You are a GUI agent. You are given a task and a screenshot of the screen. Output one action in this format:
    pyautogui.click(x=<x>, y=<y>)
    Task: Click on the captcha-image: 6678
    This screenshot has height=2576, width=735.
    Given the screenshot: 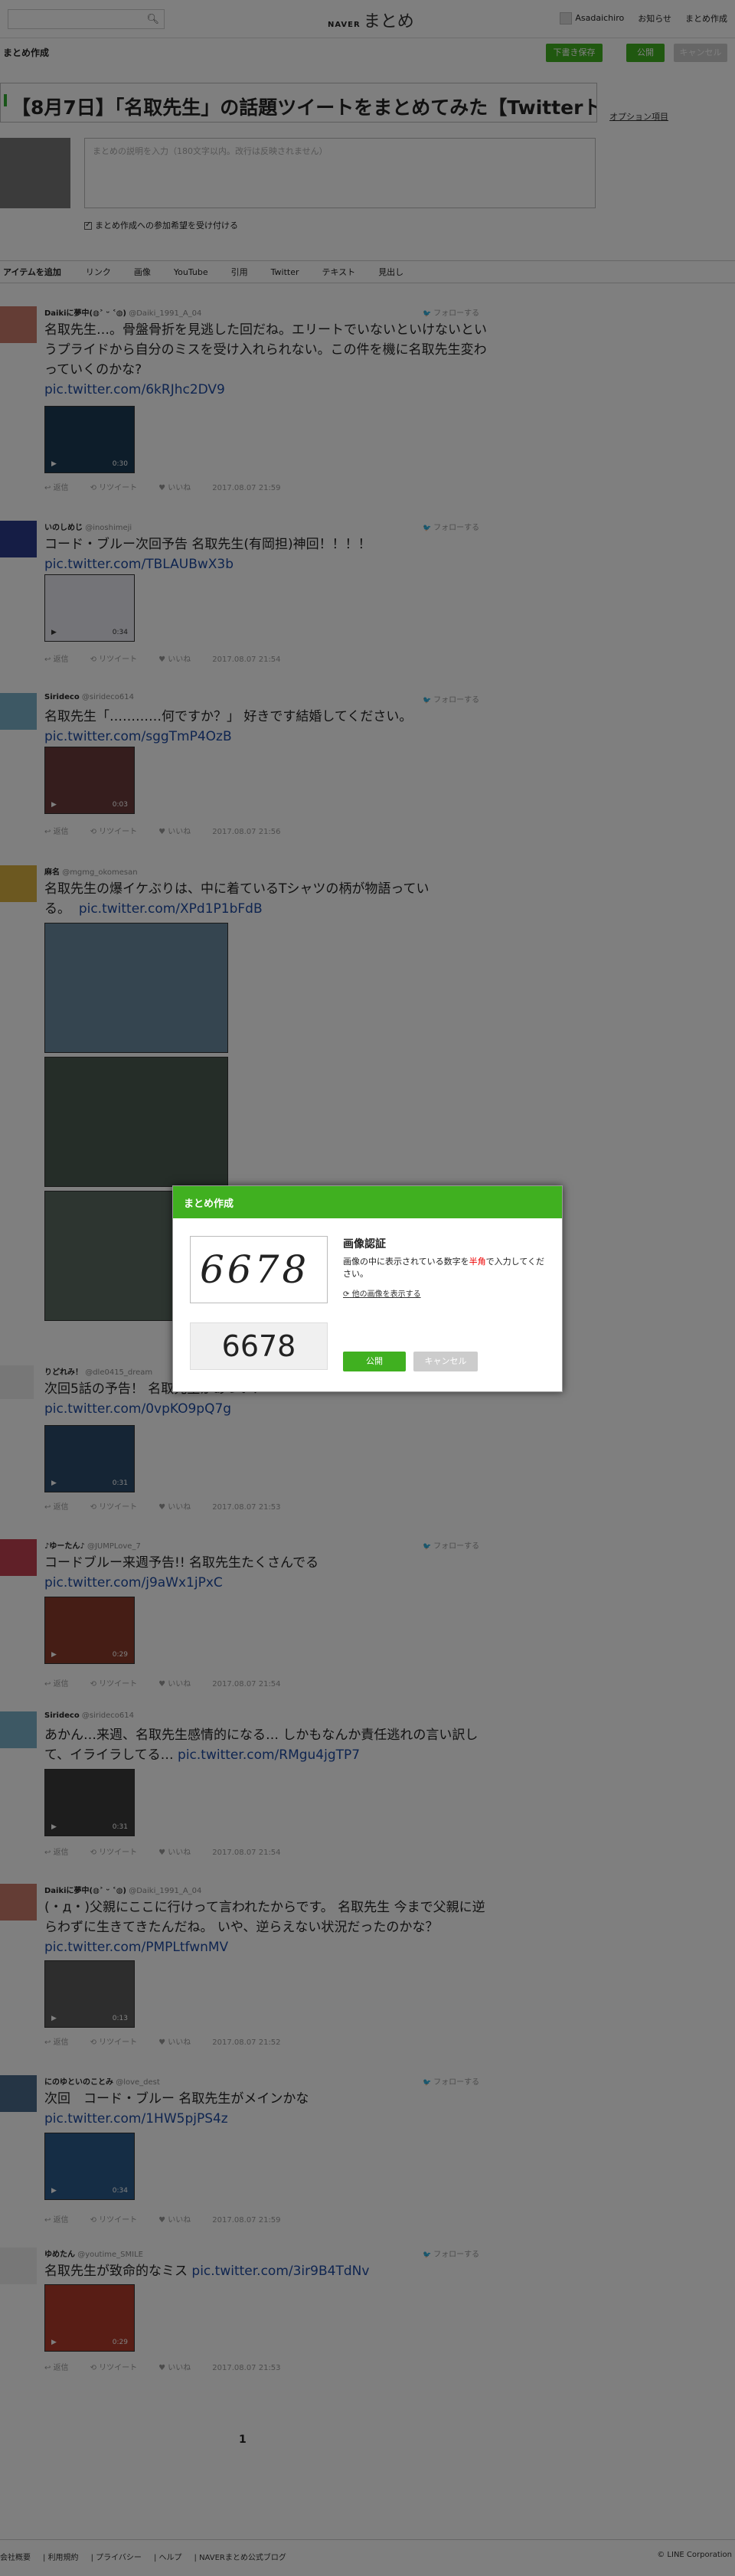 What is the action you would take?
    pyautogui.click(x=259, y=1269)
    